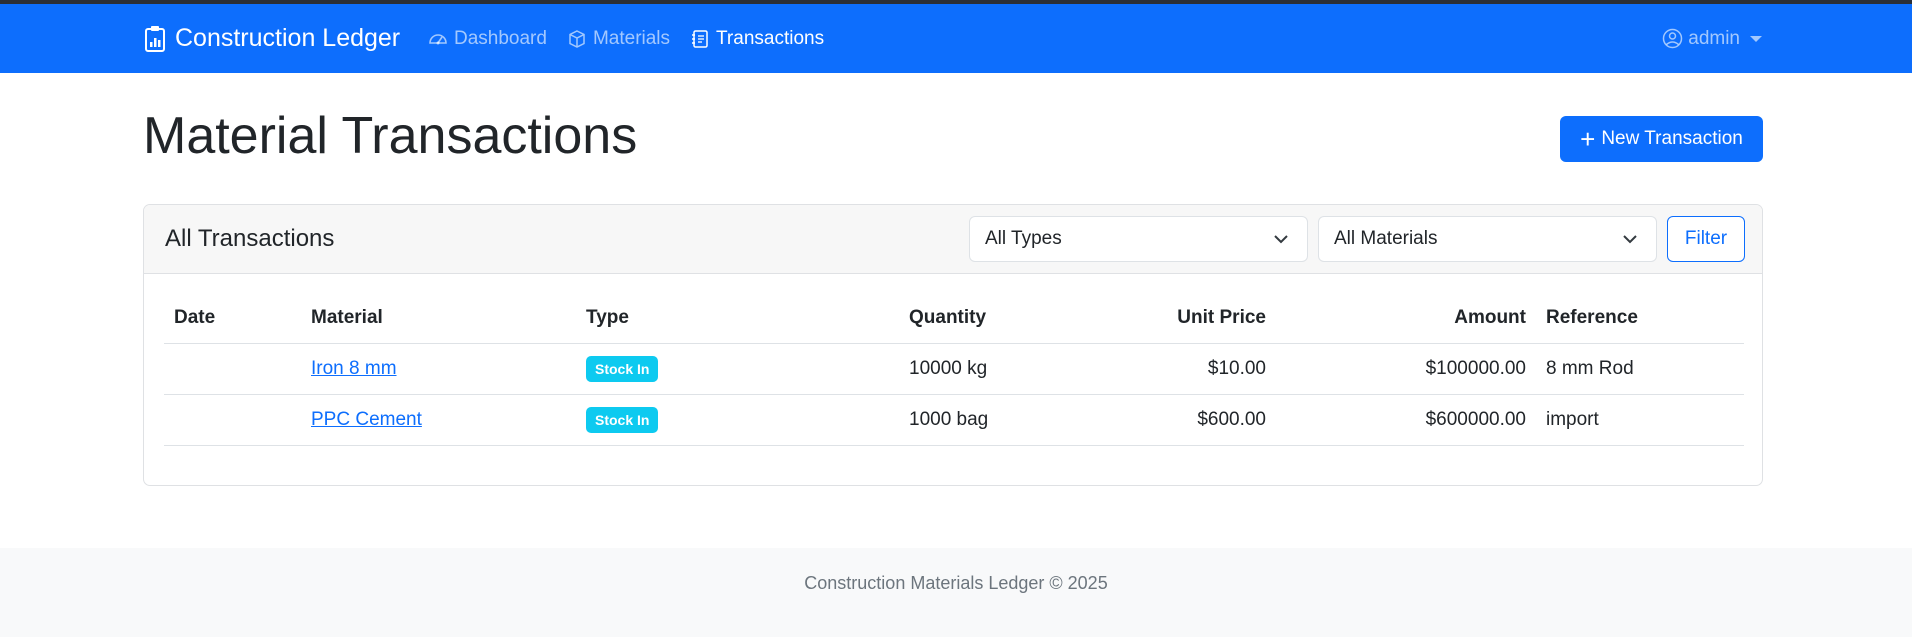 The height and width of the screenshot is (637, 1912). Describe the element at coordinates (250, 238) in the screenshot. I see `card-title: All Transactions` at that location.